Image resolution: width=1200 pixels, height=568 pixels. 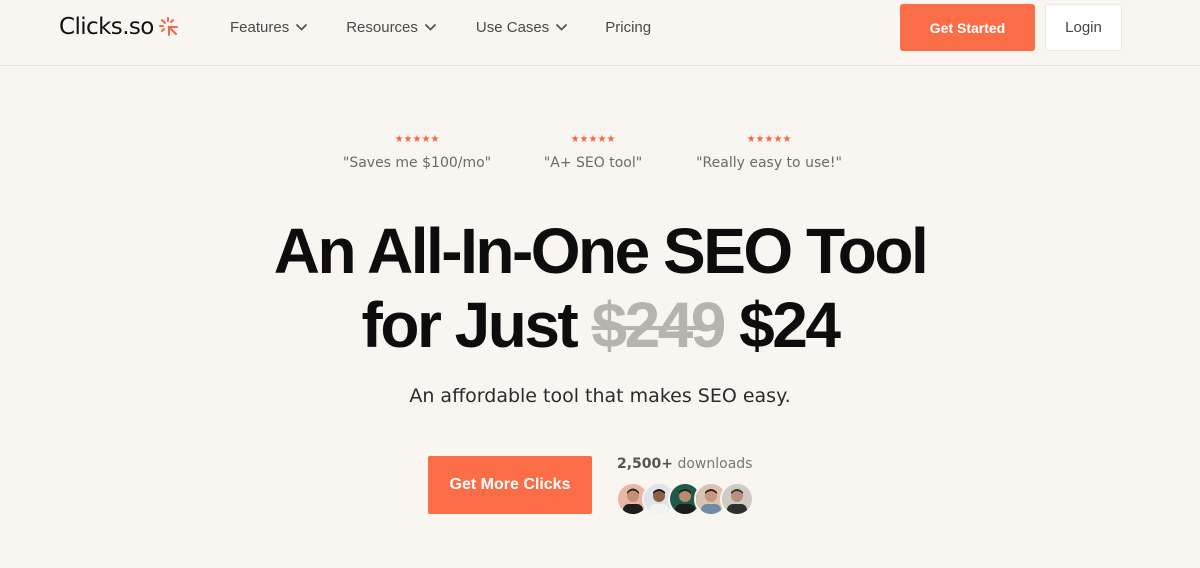 I want to click on nav-item-pricing: Pricing, so click(x=628, y=27).